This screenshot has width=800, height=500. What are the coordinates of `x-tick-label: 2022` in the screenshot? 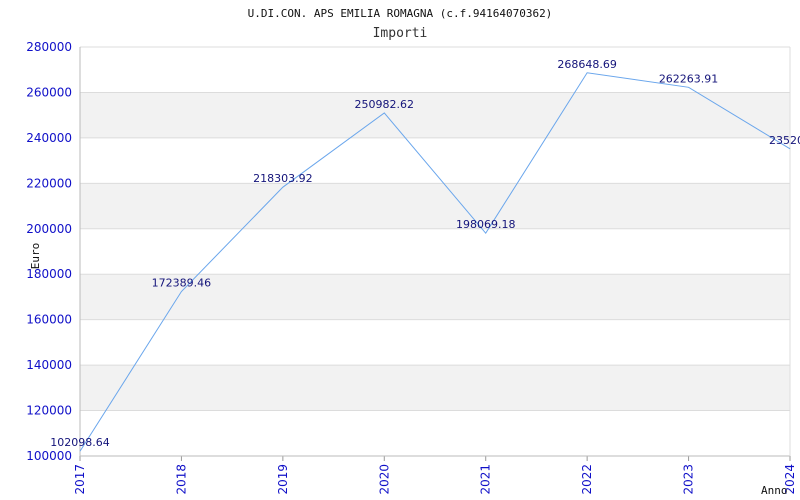 It's located at (587, 479).